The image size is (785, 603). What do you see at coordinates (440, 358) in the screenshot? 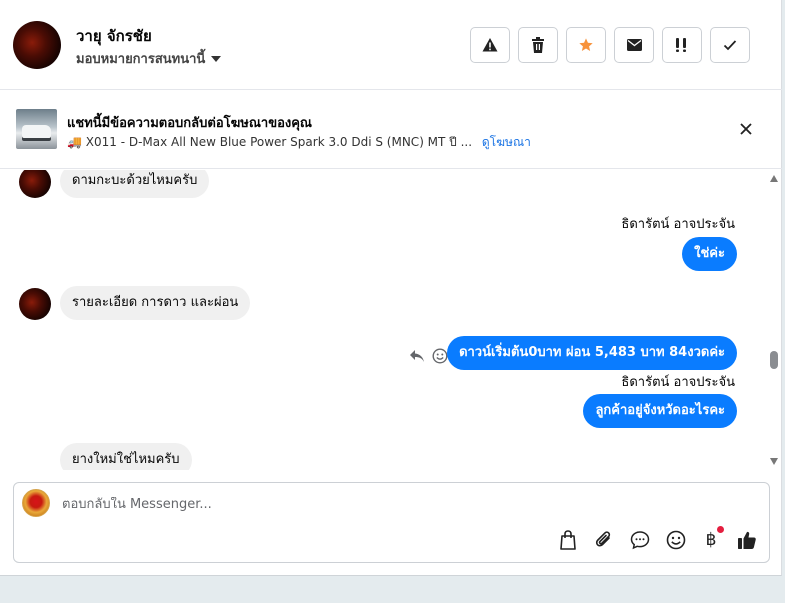
I see `react-emoji-icon` at bounding box center [440, 358].